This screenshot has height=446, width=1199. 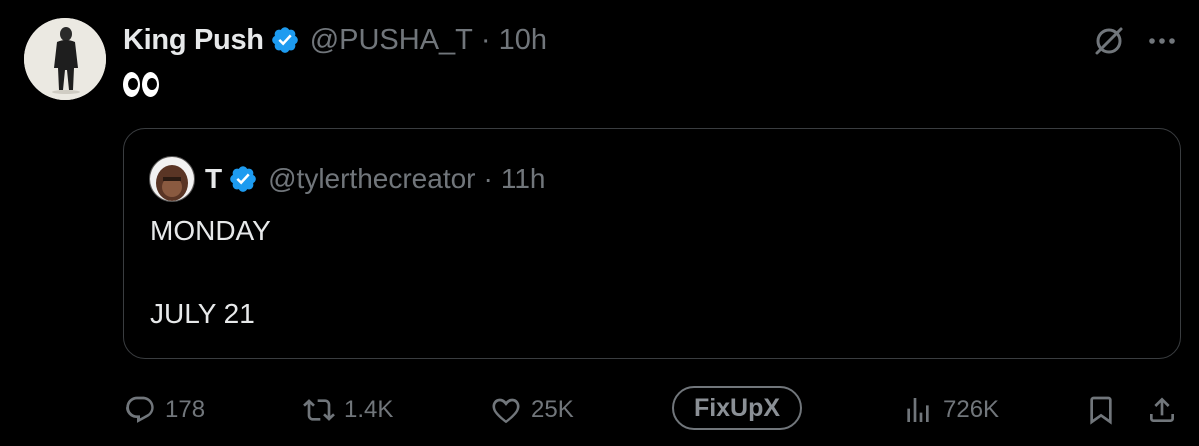 What do you see at coordinates (65, 59) in the screenshot?
I see `author-avatar` at bounding box center [65, 59].